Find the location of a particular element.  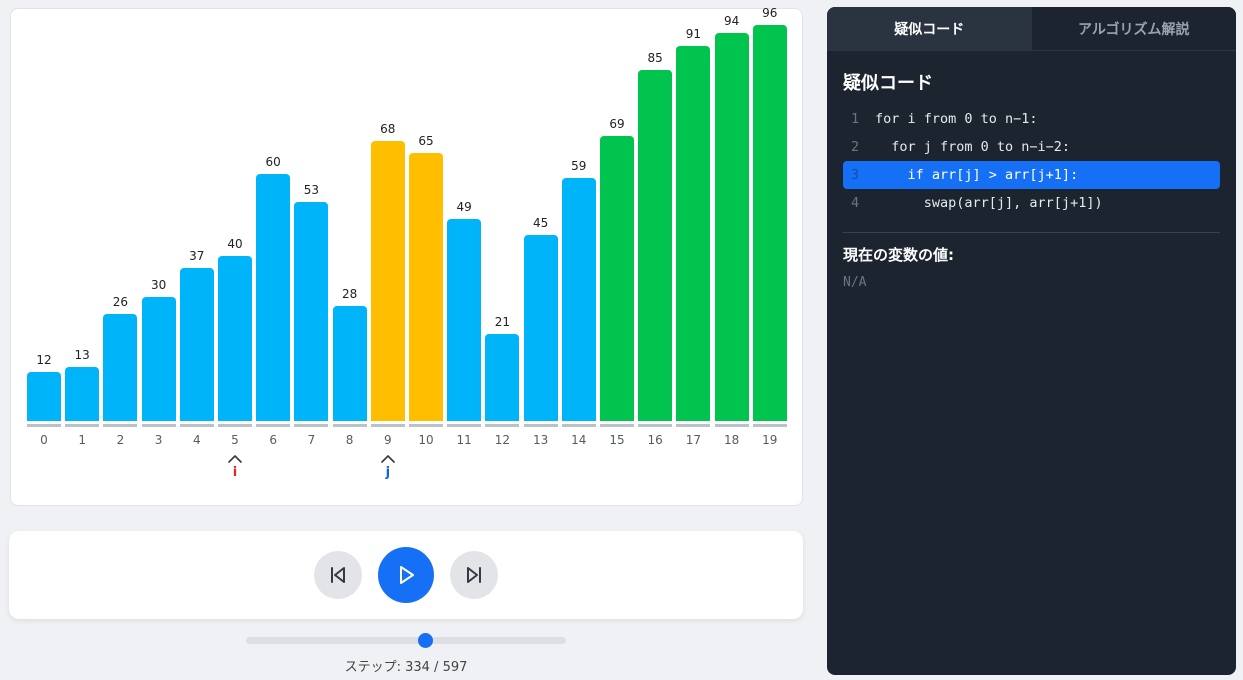

skip-forward-icon is located at coordinates (474, 575).